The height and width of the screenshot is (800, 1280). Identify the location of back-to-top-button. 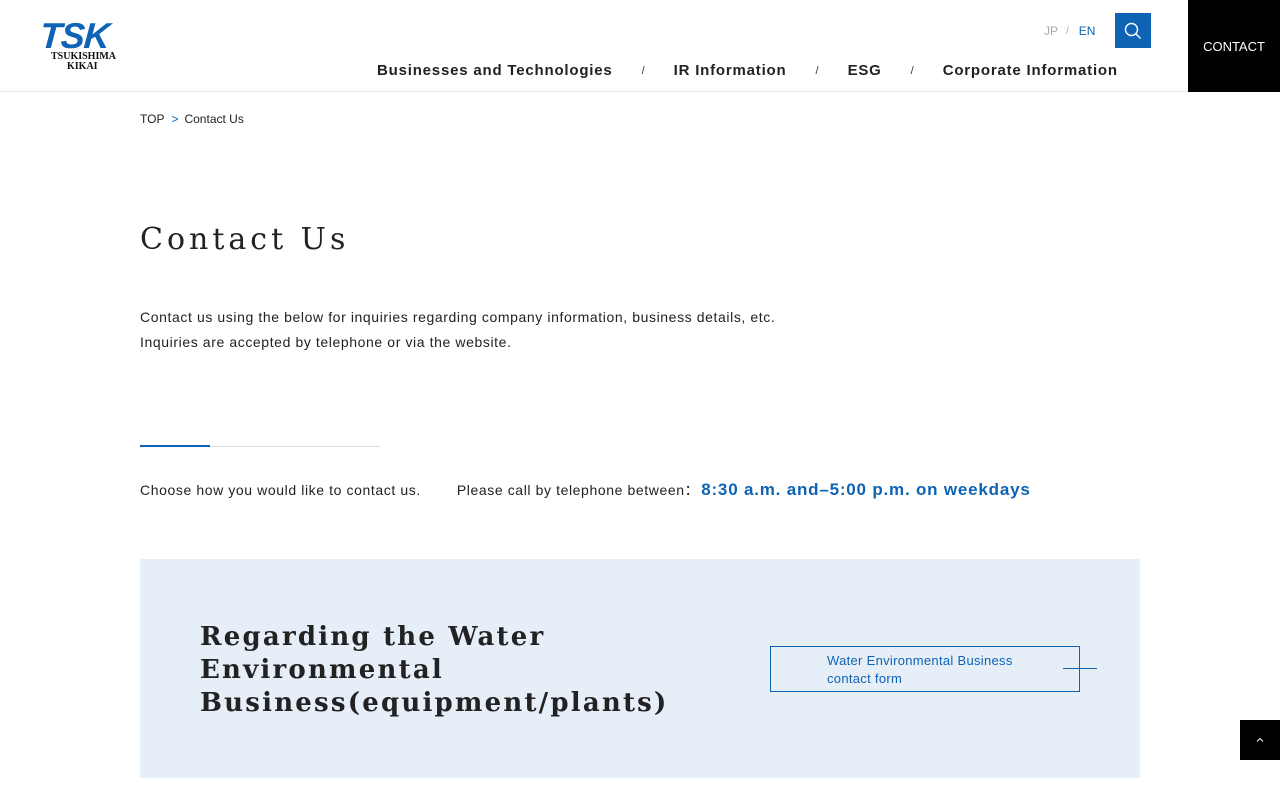
(1260, 740).